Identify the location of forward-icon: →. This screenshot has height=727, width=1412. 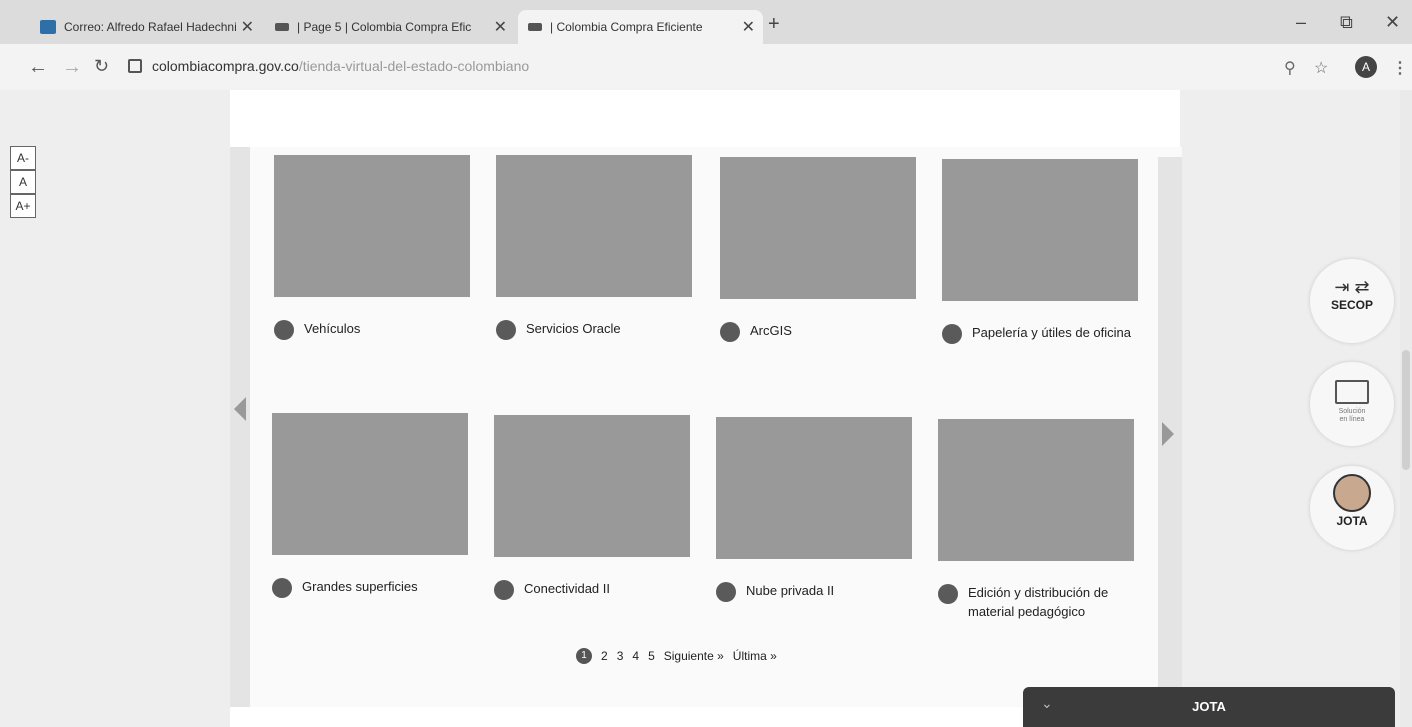
(72, 67).